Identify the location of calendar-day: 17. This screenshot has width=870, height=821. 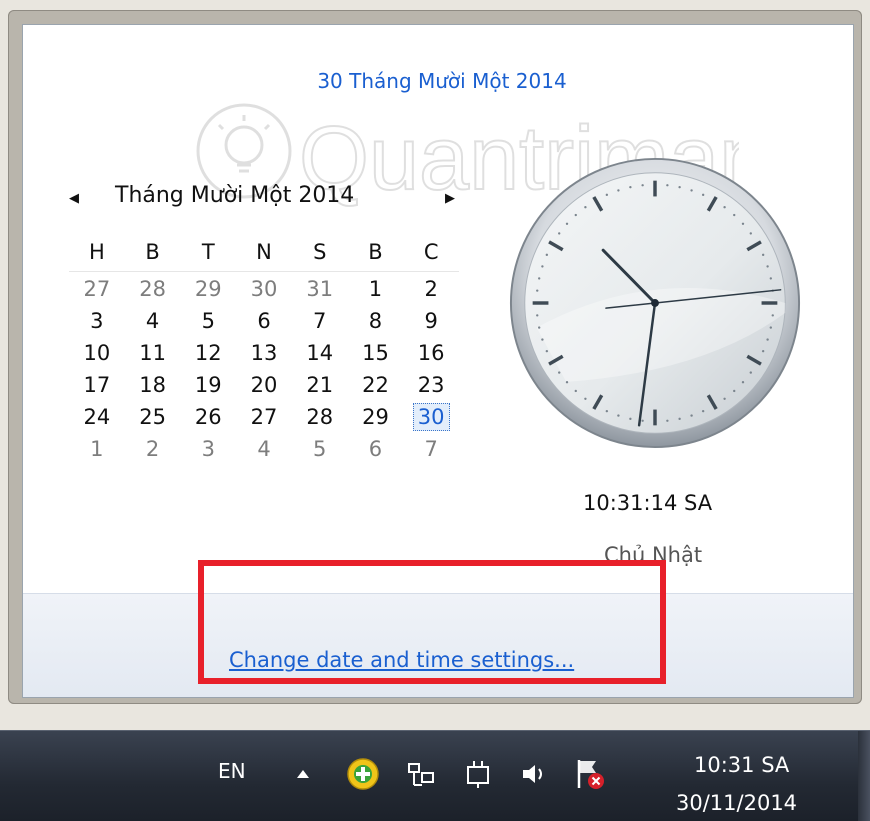
(97, 386).